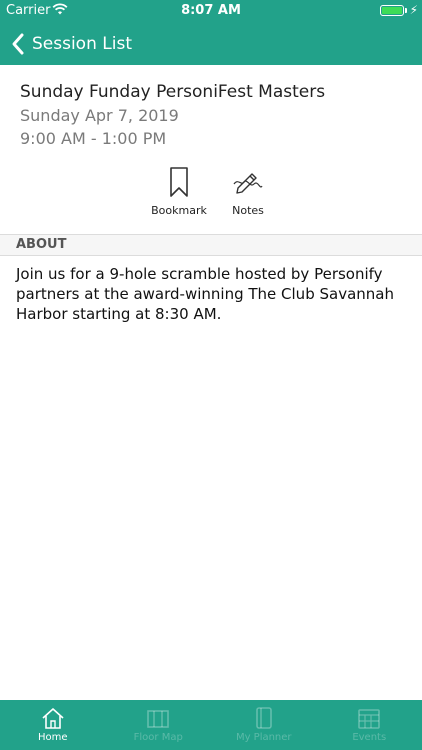 This screenshot has width=422, height=750. What do you see at coordinates (392, 10) in the screenshot?
I see `battery-icon` at bounding box center [392, 10].